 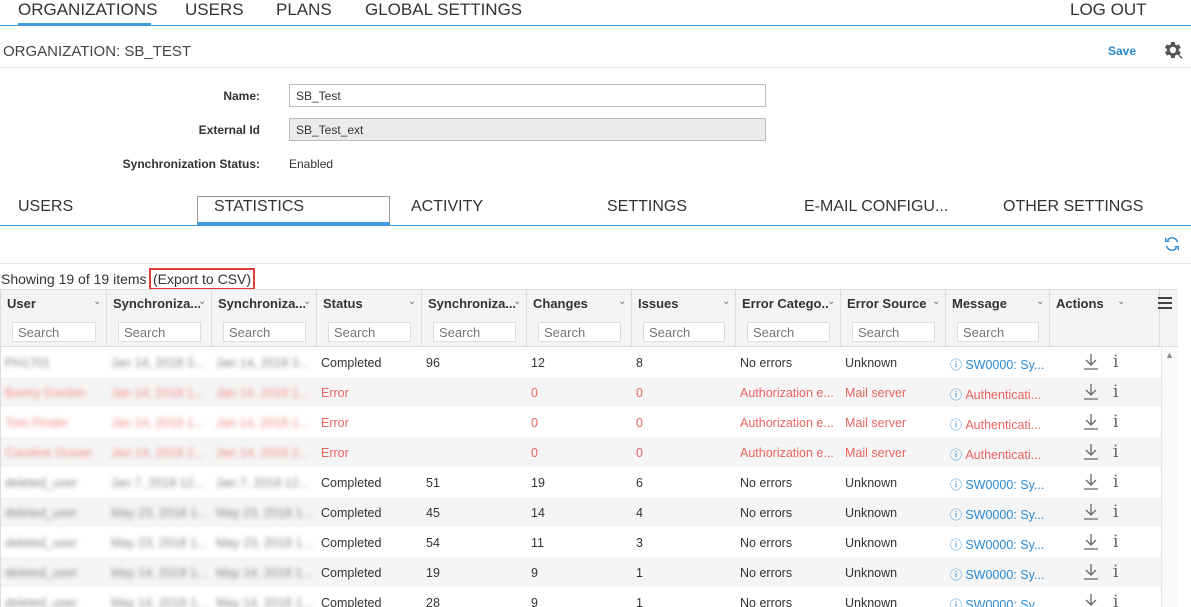 I want to click on tab-activity: ACTIVITY, so click(x=447, y=207).